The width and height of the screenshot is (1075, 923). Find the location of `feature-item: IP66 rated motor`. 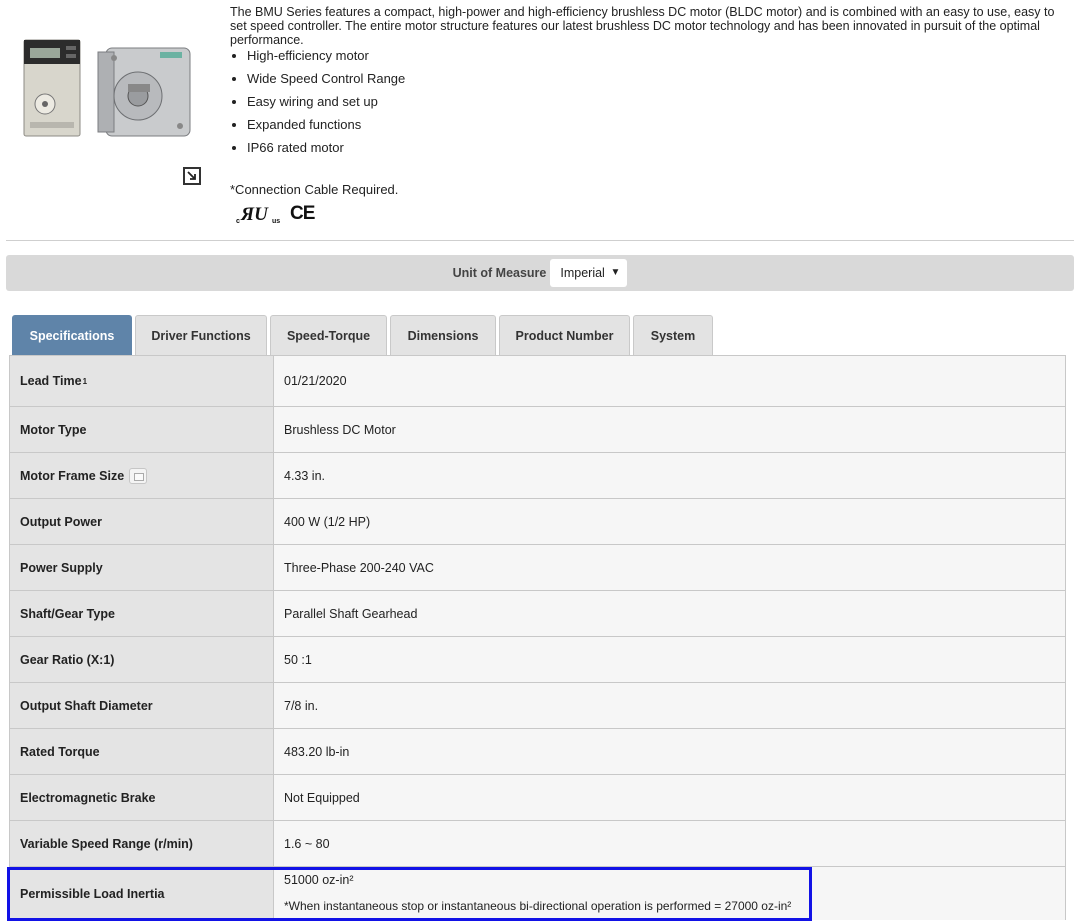

feature-item: IP66 rated motor is located at coordinates (326, 150).